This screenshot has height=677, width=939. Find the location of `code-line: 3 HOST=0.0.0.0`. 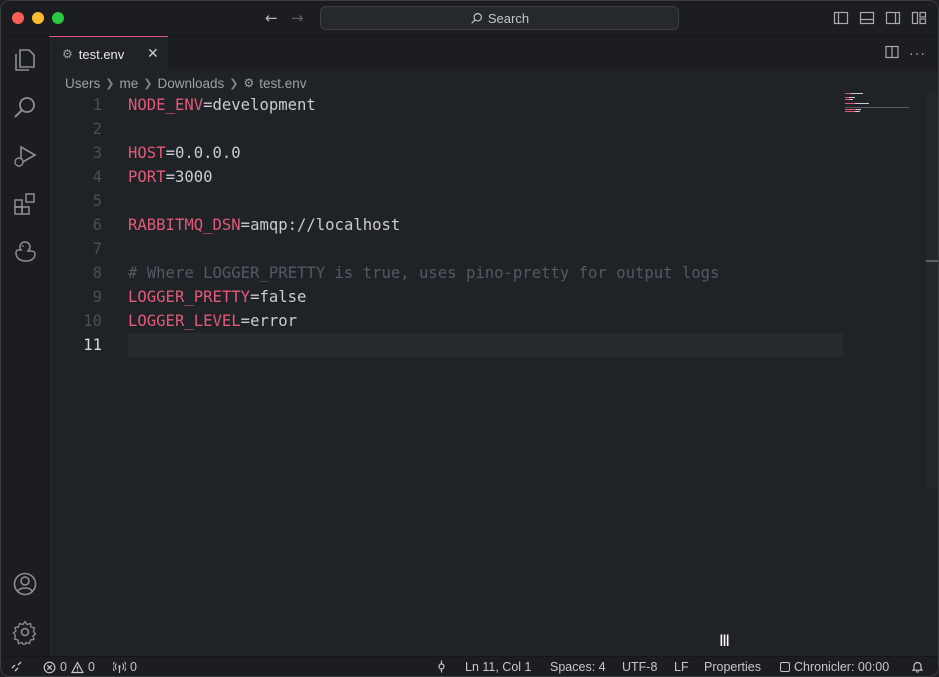

code-line: 3 HOST=0.0.0.0 is located at coordinates (446, 153).